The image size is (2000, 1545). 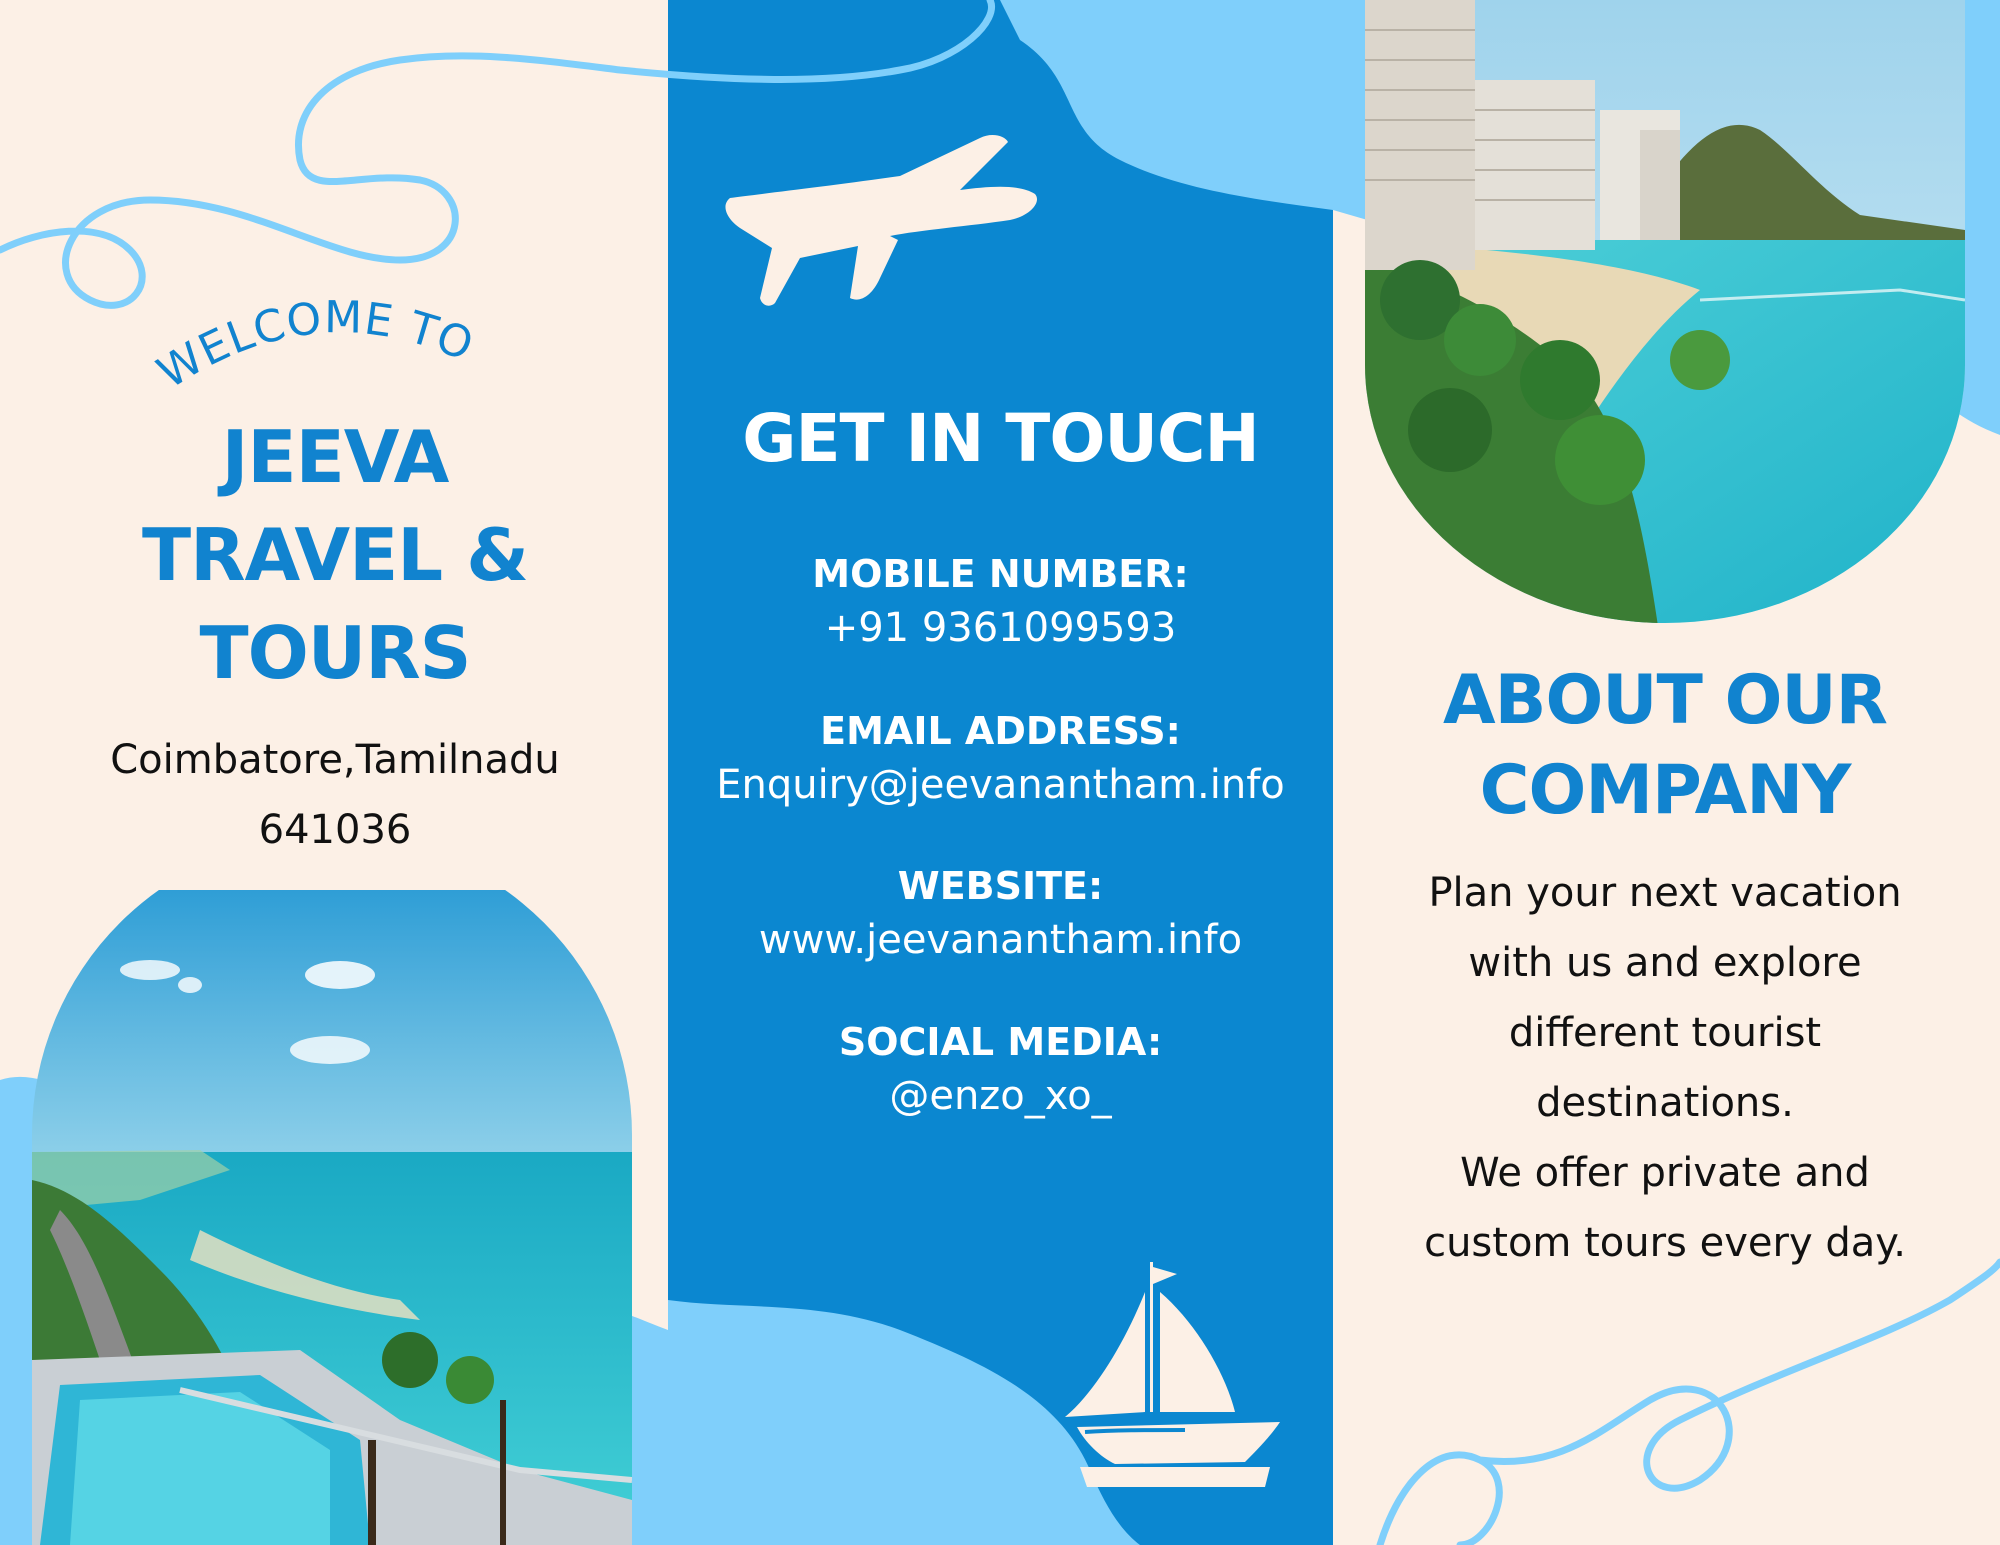 What do you see at coordinates (1000, 1096) in the screenshot?
I see `social-value: @enzo_xo_` at bounding box center [1000, 1096].